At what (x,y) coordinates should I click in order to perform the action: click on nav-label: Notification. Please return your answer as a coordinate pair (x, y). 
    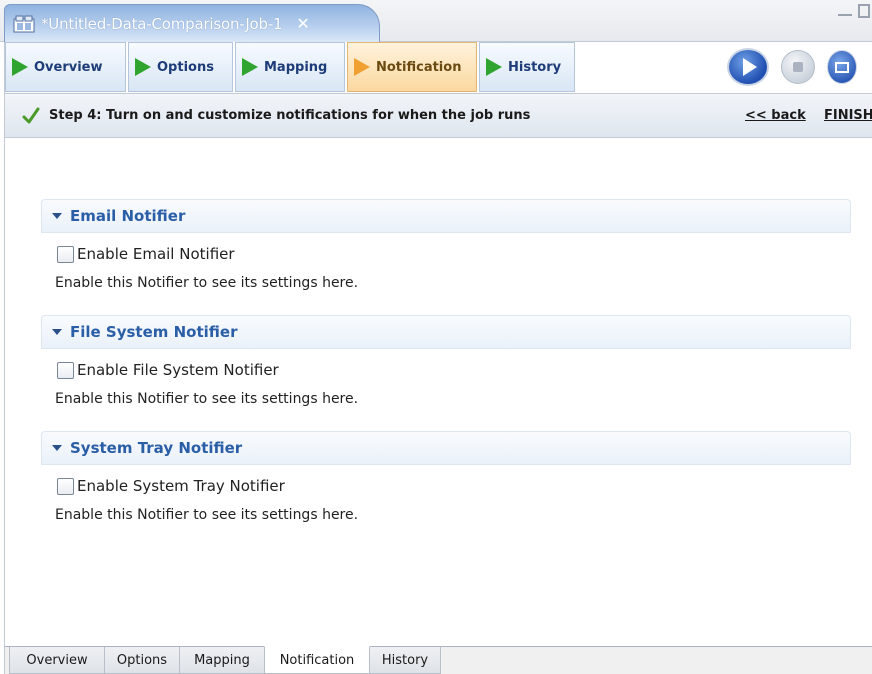
    Looking at the image, I should click on (419, 67).